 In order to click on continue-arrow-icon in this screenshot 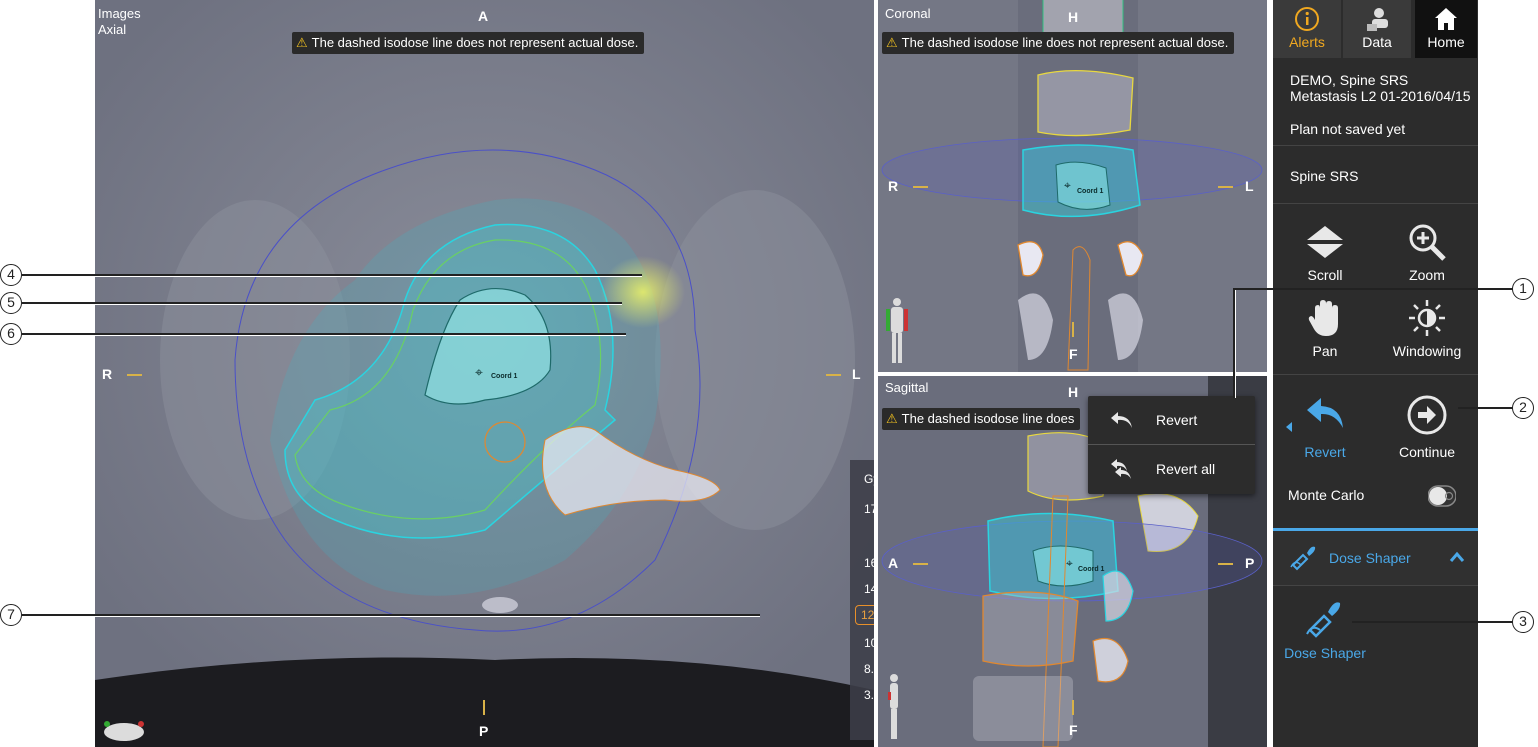, I will do `click(1427, 415)`.